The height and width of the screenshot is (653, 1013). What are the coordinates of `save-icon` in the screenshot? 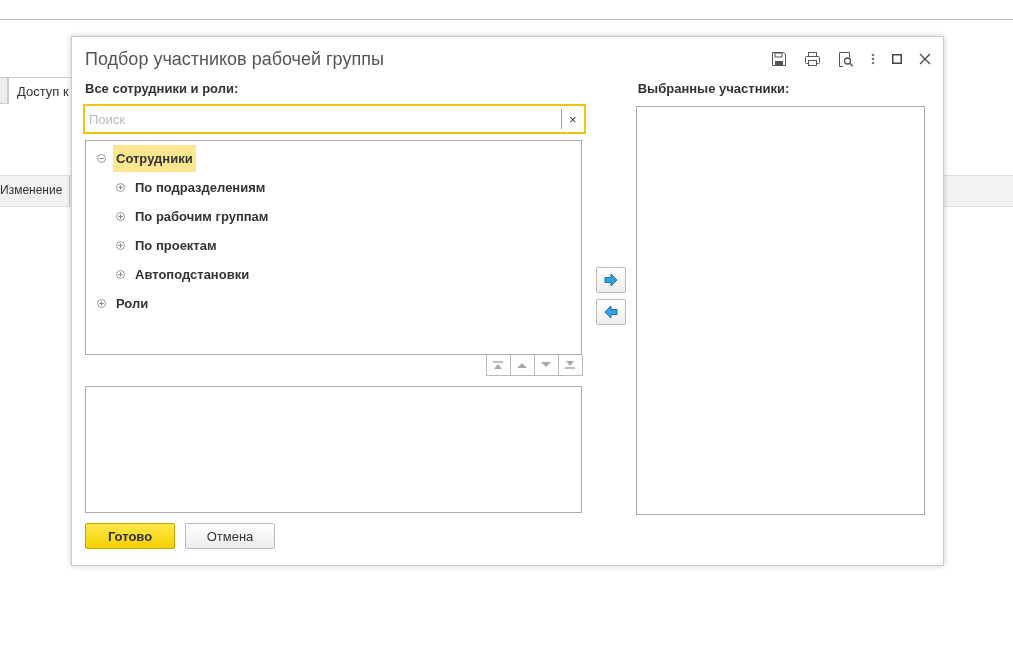 It's located at (779, 59).